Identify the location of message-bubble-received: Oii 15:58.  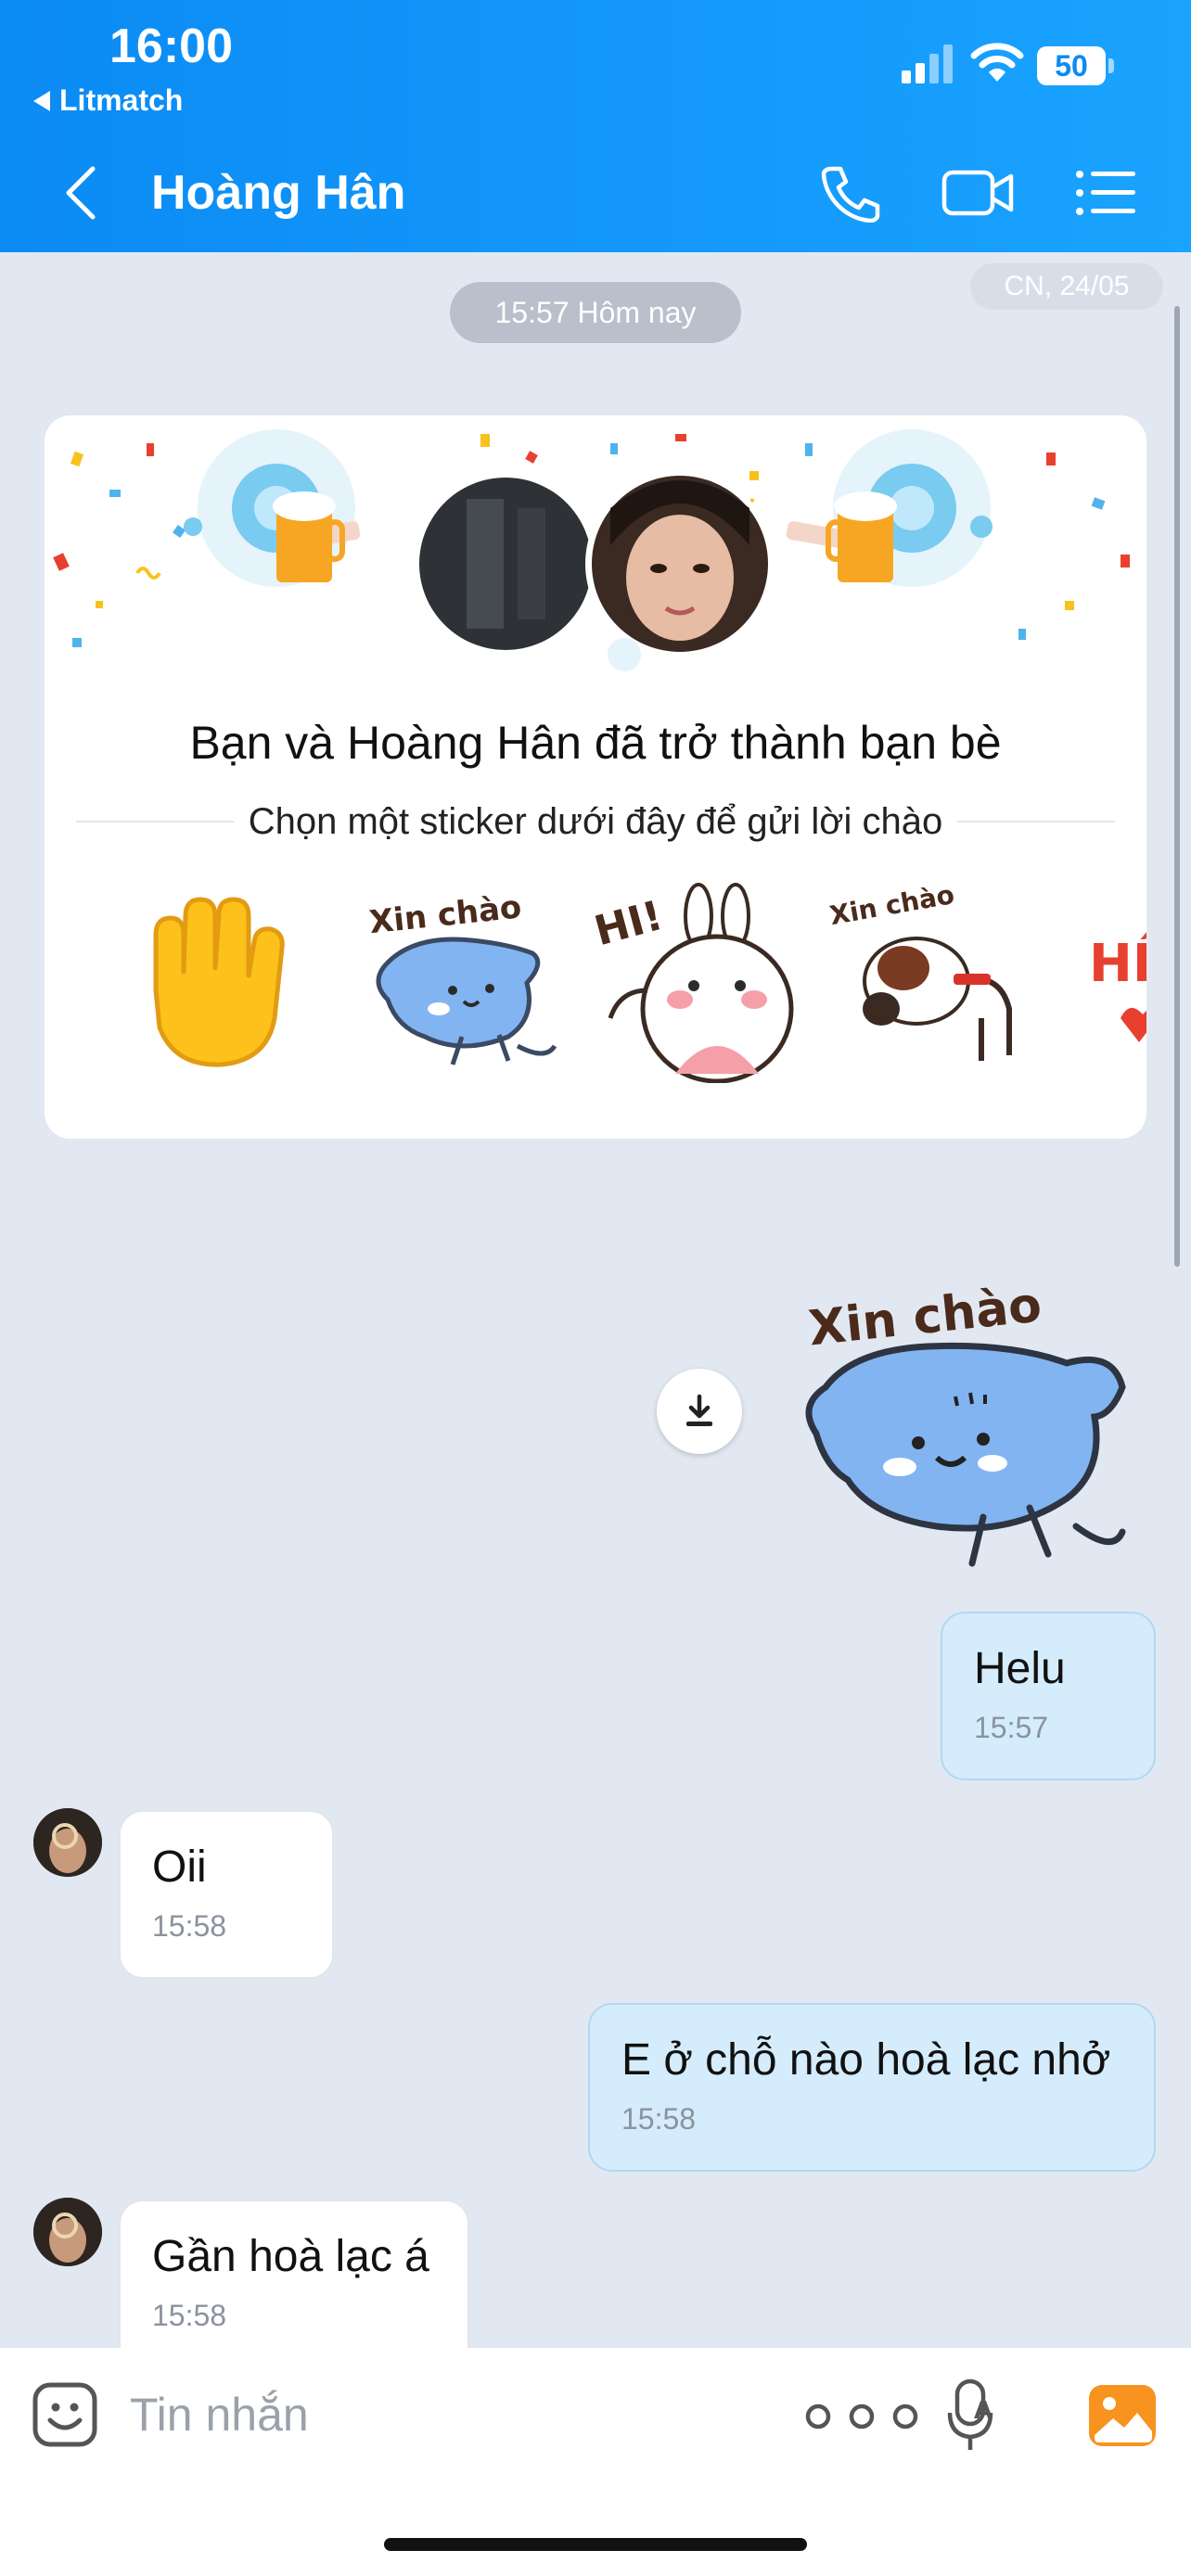
(226, 1894).